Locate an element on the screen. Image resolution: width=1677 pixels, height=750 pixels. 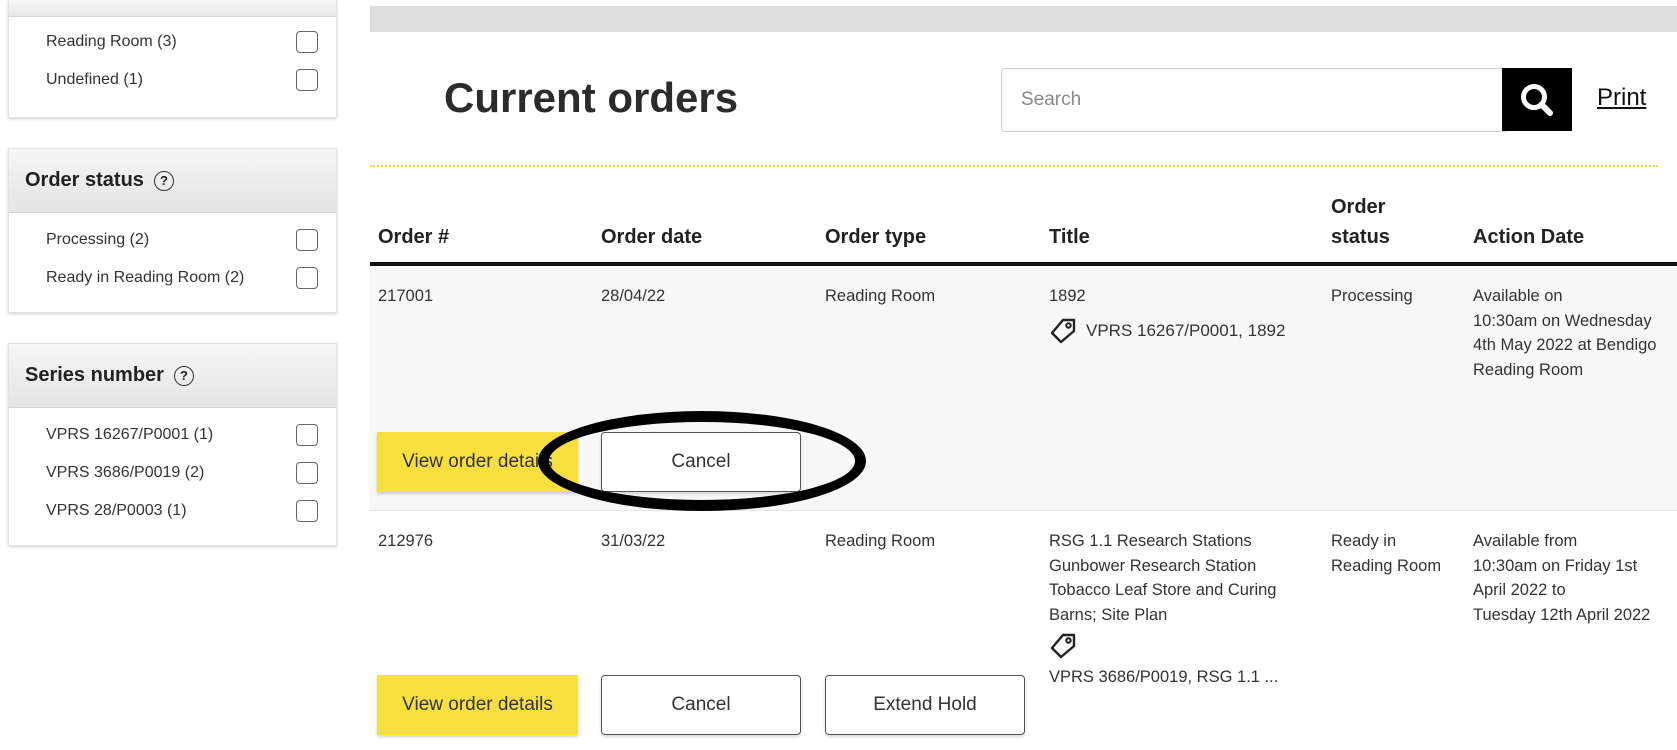
order-status: Processing is located at coordinates (1372, 296).